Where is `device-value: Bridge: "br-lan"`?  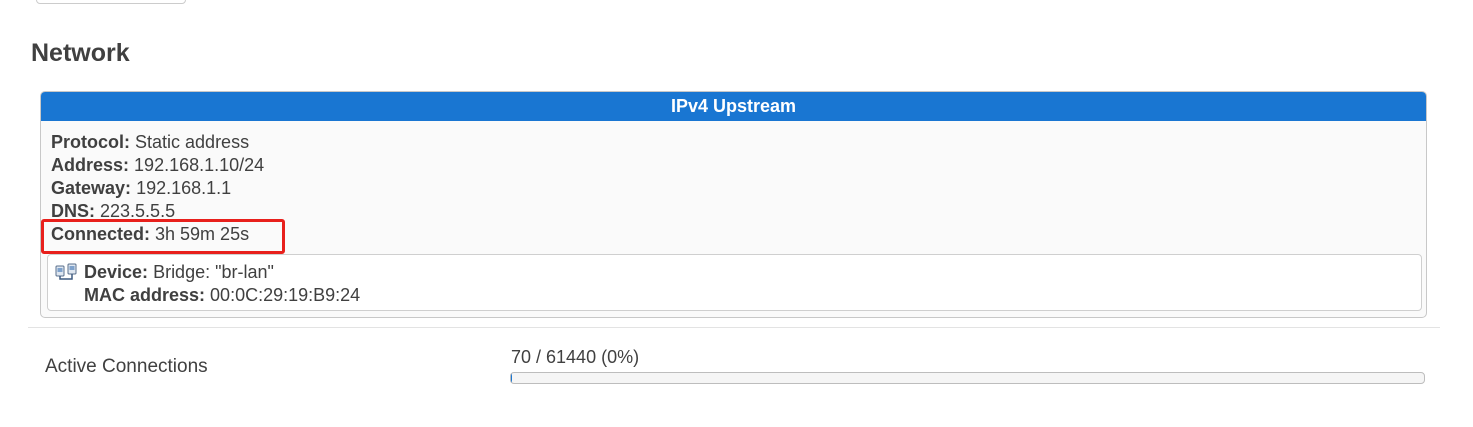
device-value: Bridge: "br-lan" is located at coordinates (213, 272).